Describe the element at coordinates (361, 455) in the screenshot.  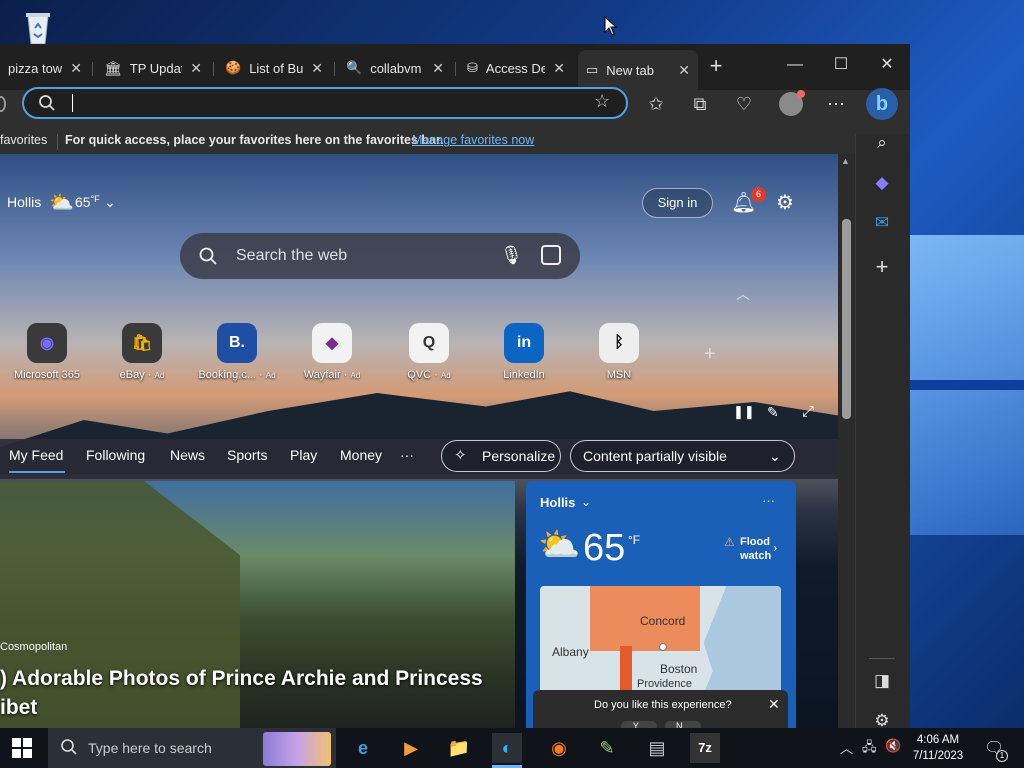
I see `feed-tab-money: Money` at that location.